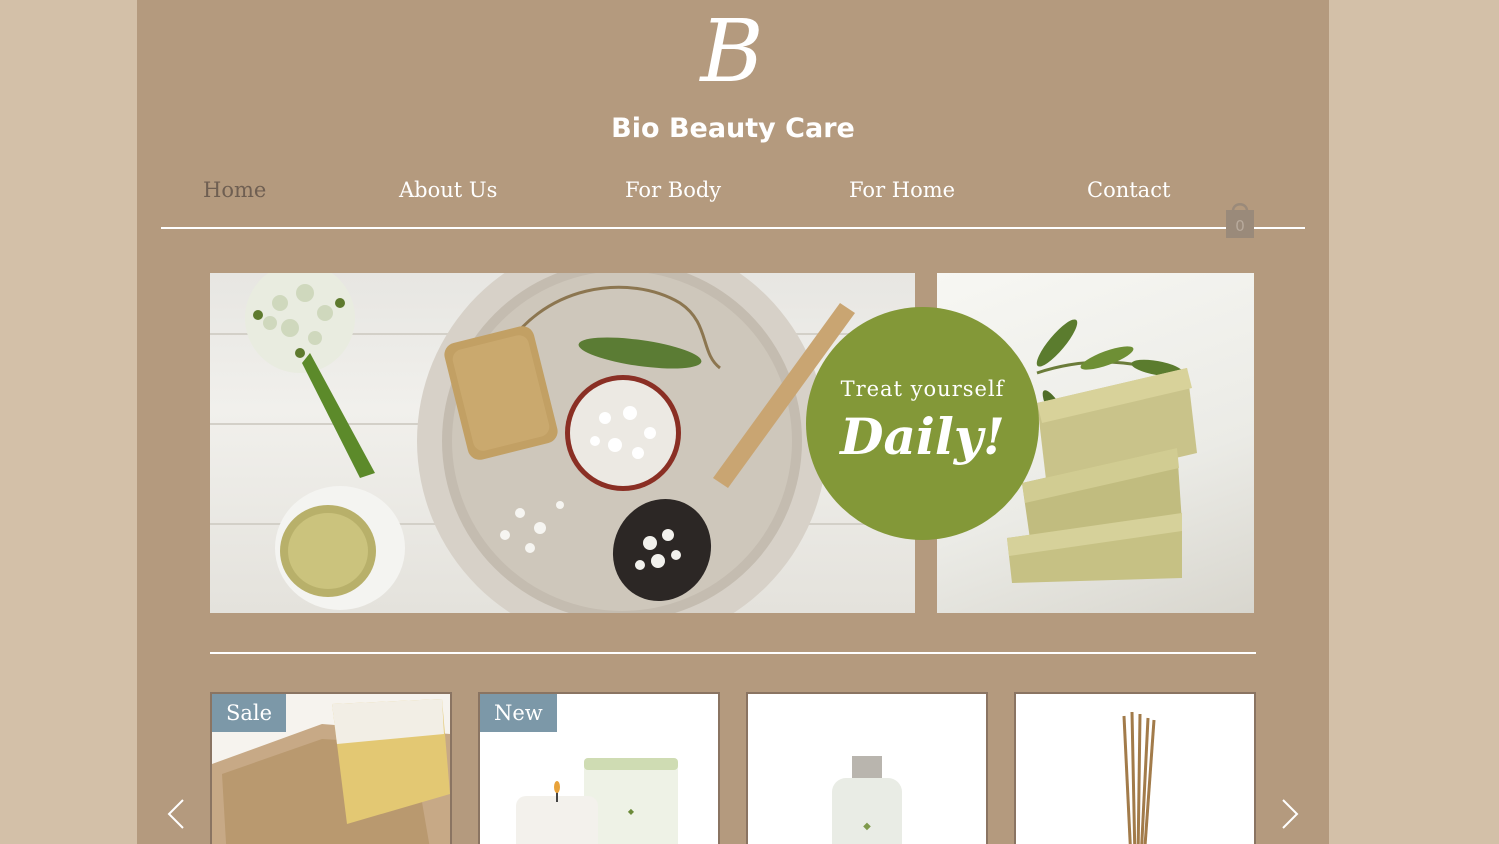 The image size is (1499, 844). I want to click on chevron-left-icon, so click(175, 814).